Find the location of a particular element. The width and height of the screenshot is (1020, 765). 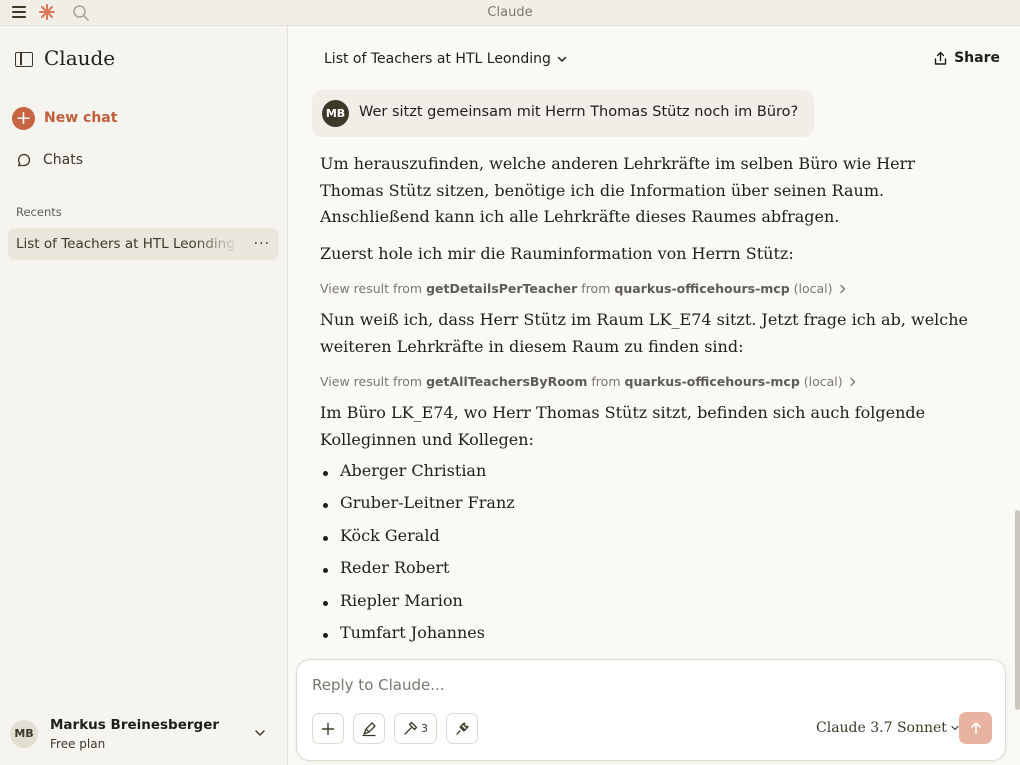

integrations-button is located at coordinates (462, 728).